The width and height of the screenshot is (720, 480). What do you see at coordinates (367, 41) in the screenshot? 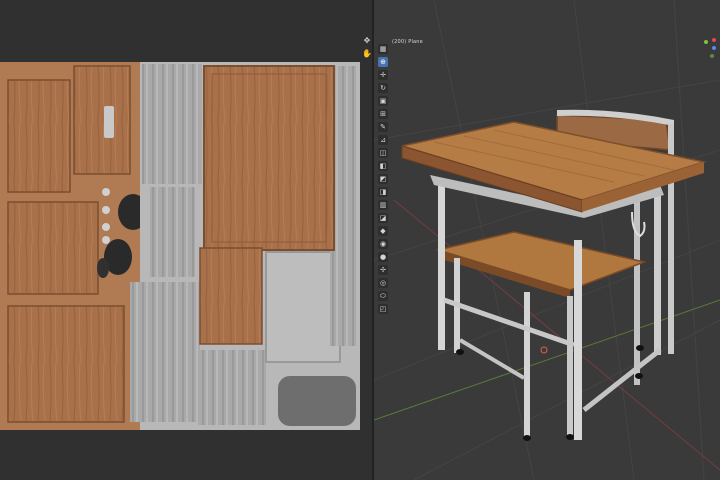
I see `pin-icon: ✥` at bounding box center [367, 41].